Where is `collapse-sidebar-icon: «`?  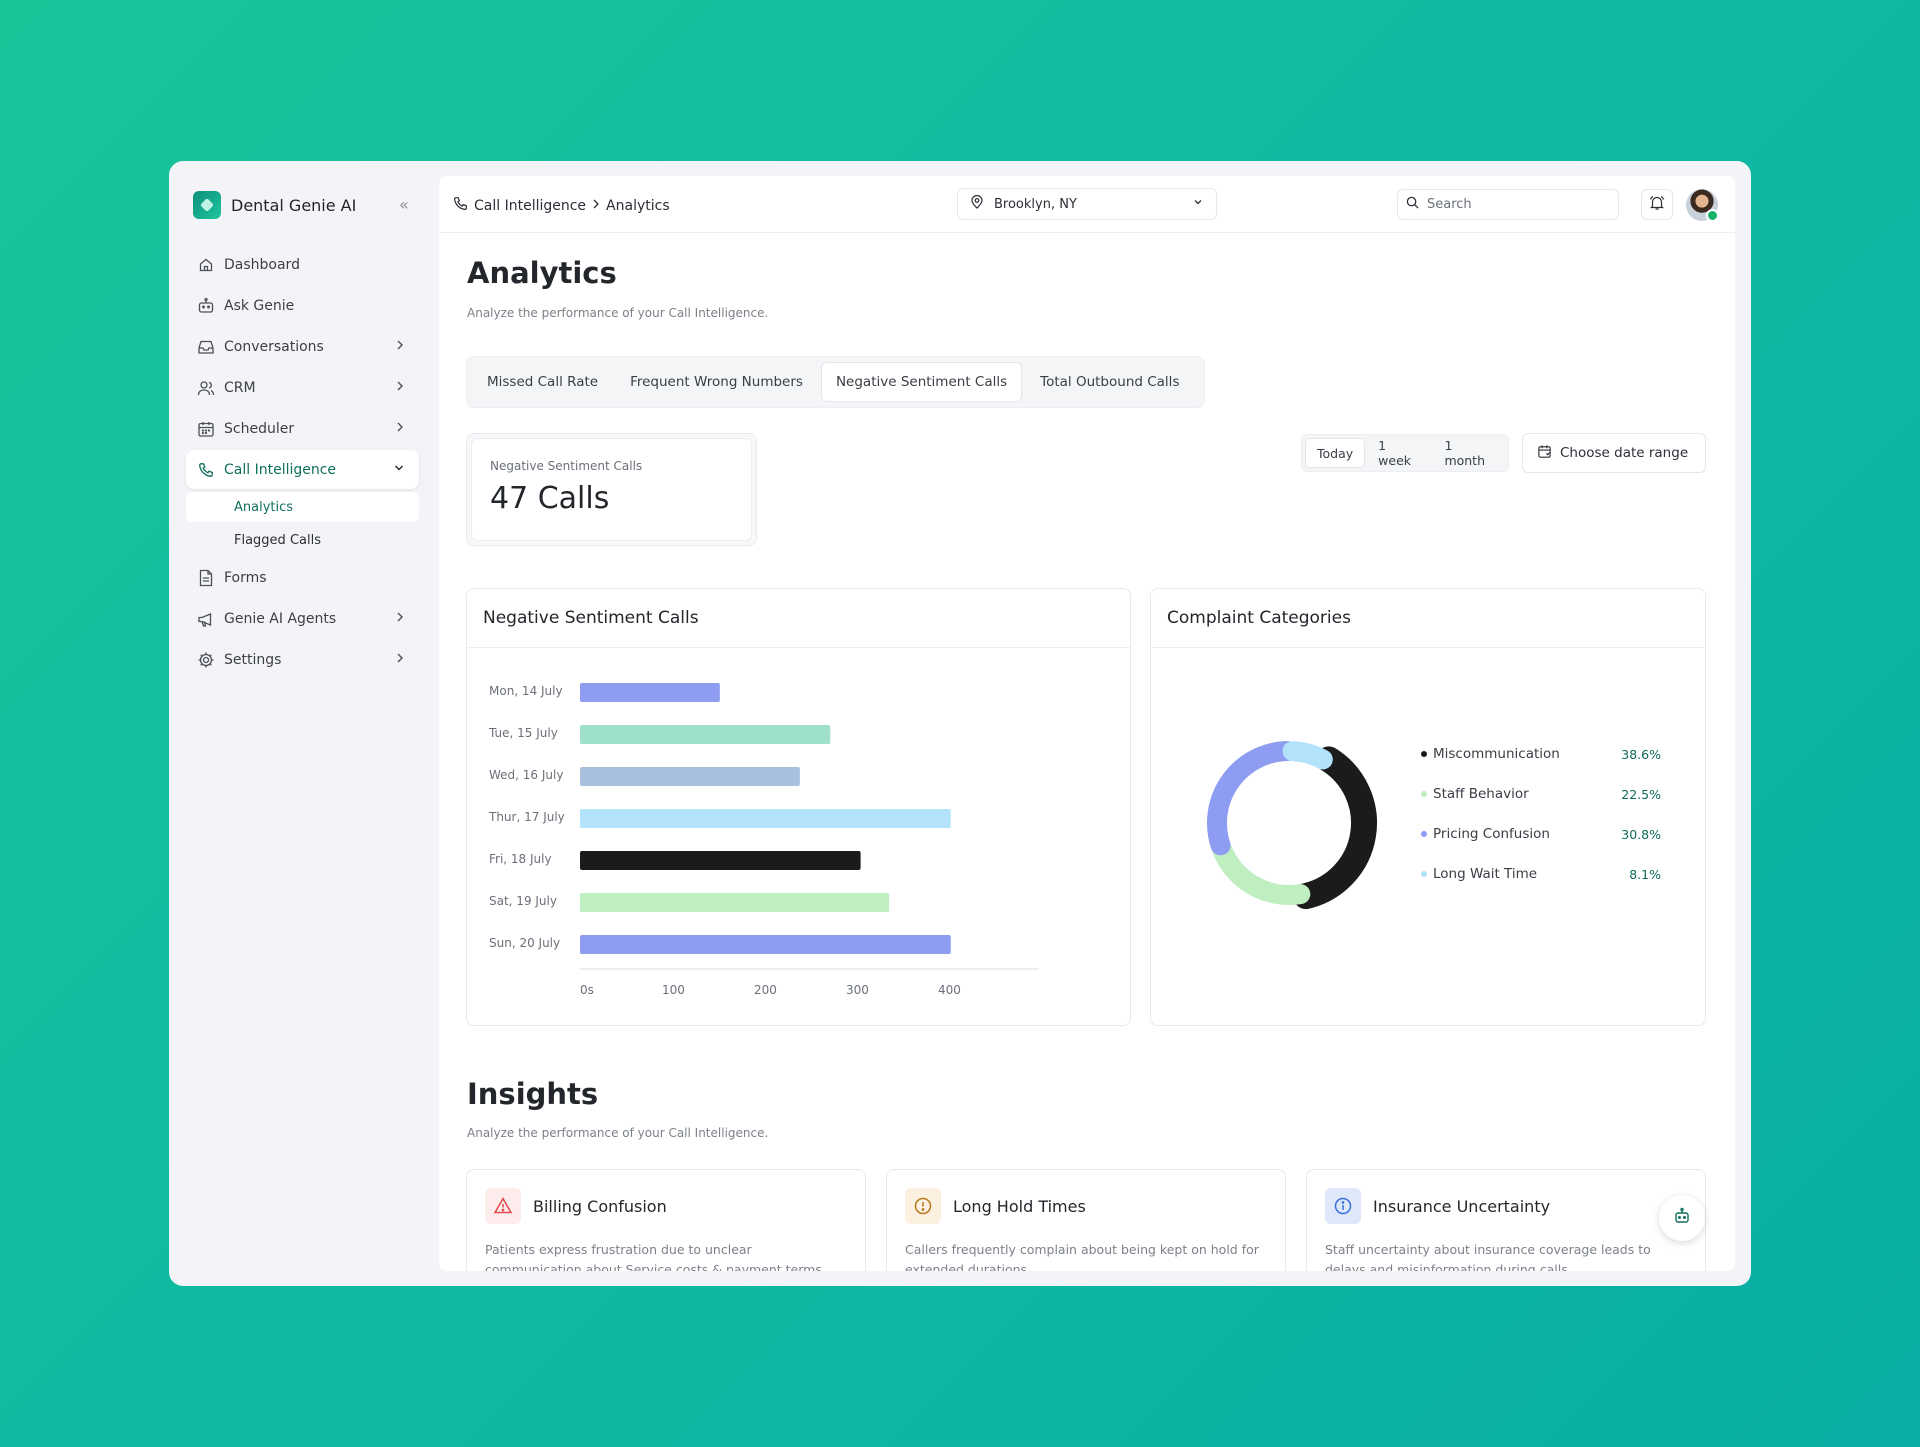 collapse-sidebar-icon: « is located at coordinates (404, 204).